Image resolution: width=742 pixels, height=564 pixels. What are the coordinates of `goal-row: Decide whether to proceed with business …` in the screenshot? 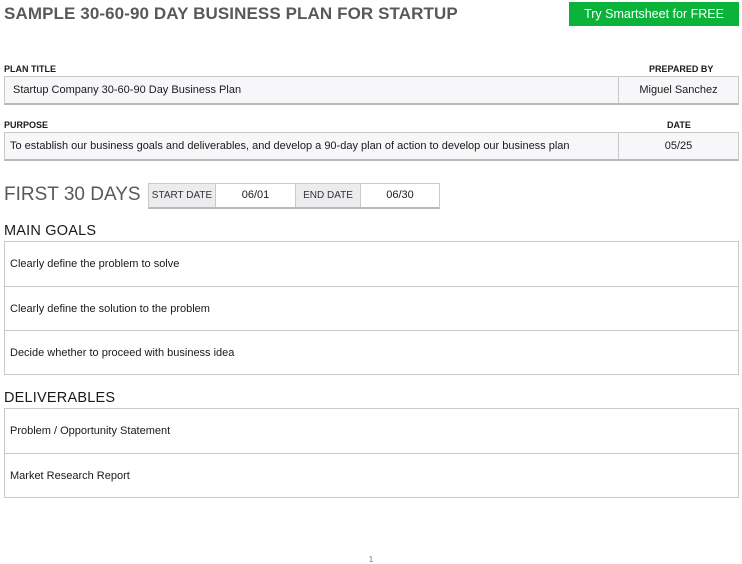 It's located at (371, 352).